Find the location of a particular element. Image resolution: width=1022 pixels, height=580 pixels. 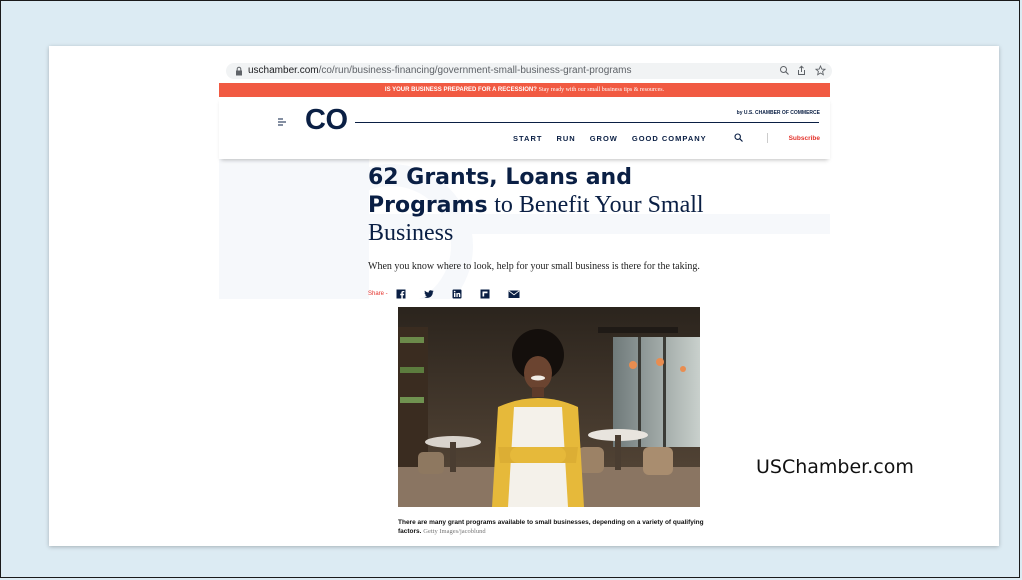

nav-start: START is located at coordinates (527, 138).